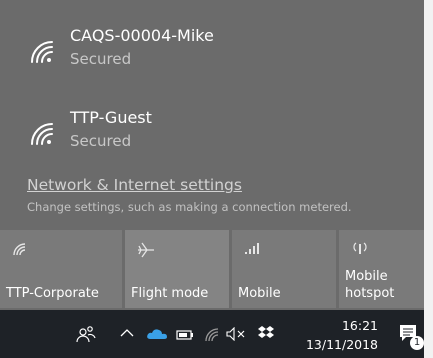  Describe the element at coordinates (366, 276) in the screenshot. I see `tile-label-line1: Mobile` at that location.